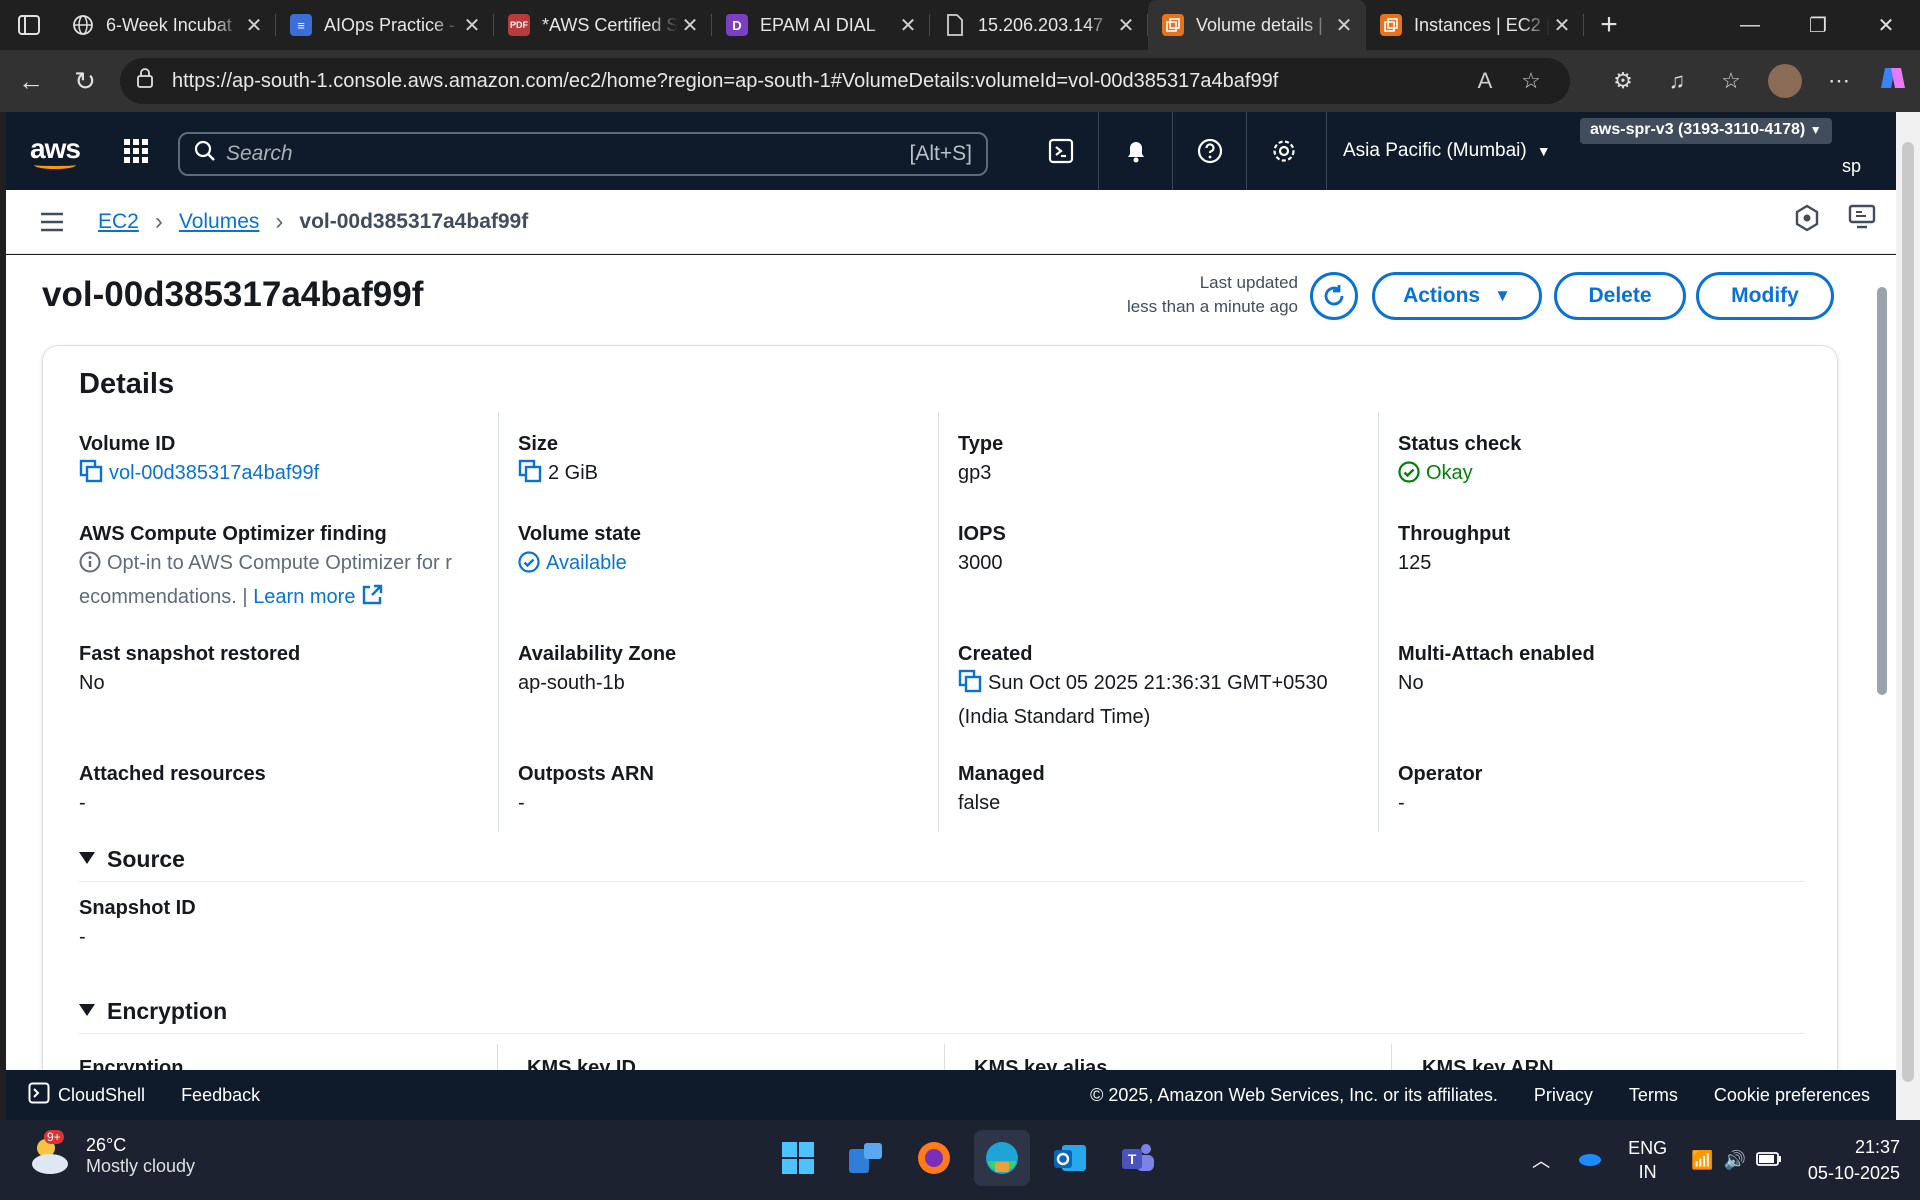 The image size is (1920, 1200). I want to click on delete-button: Delete, so click(1620, 296).